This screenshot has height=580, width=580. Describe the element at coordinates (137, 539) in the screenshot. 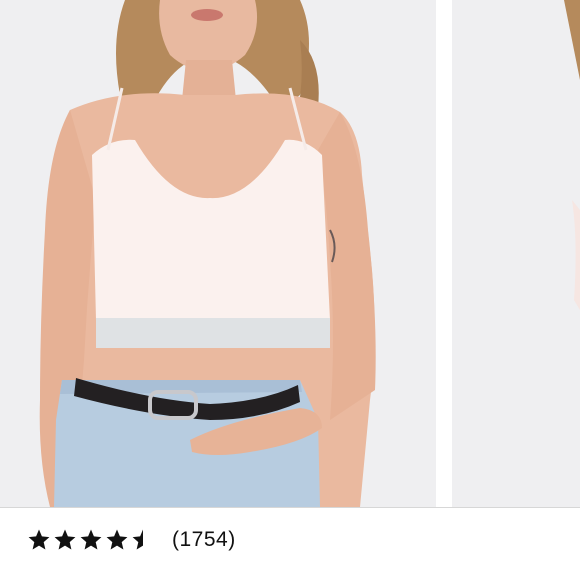

I see `star-half-icon` at that location.